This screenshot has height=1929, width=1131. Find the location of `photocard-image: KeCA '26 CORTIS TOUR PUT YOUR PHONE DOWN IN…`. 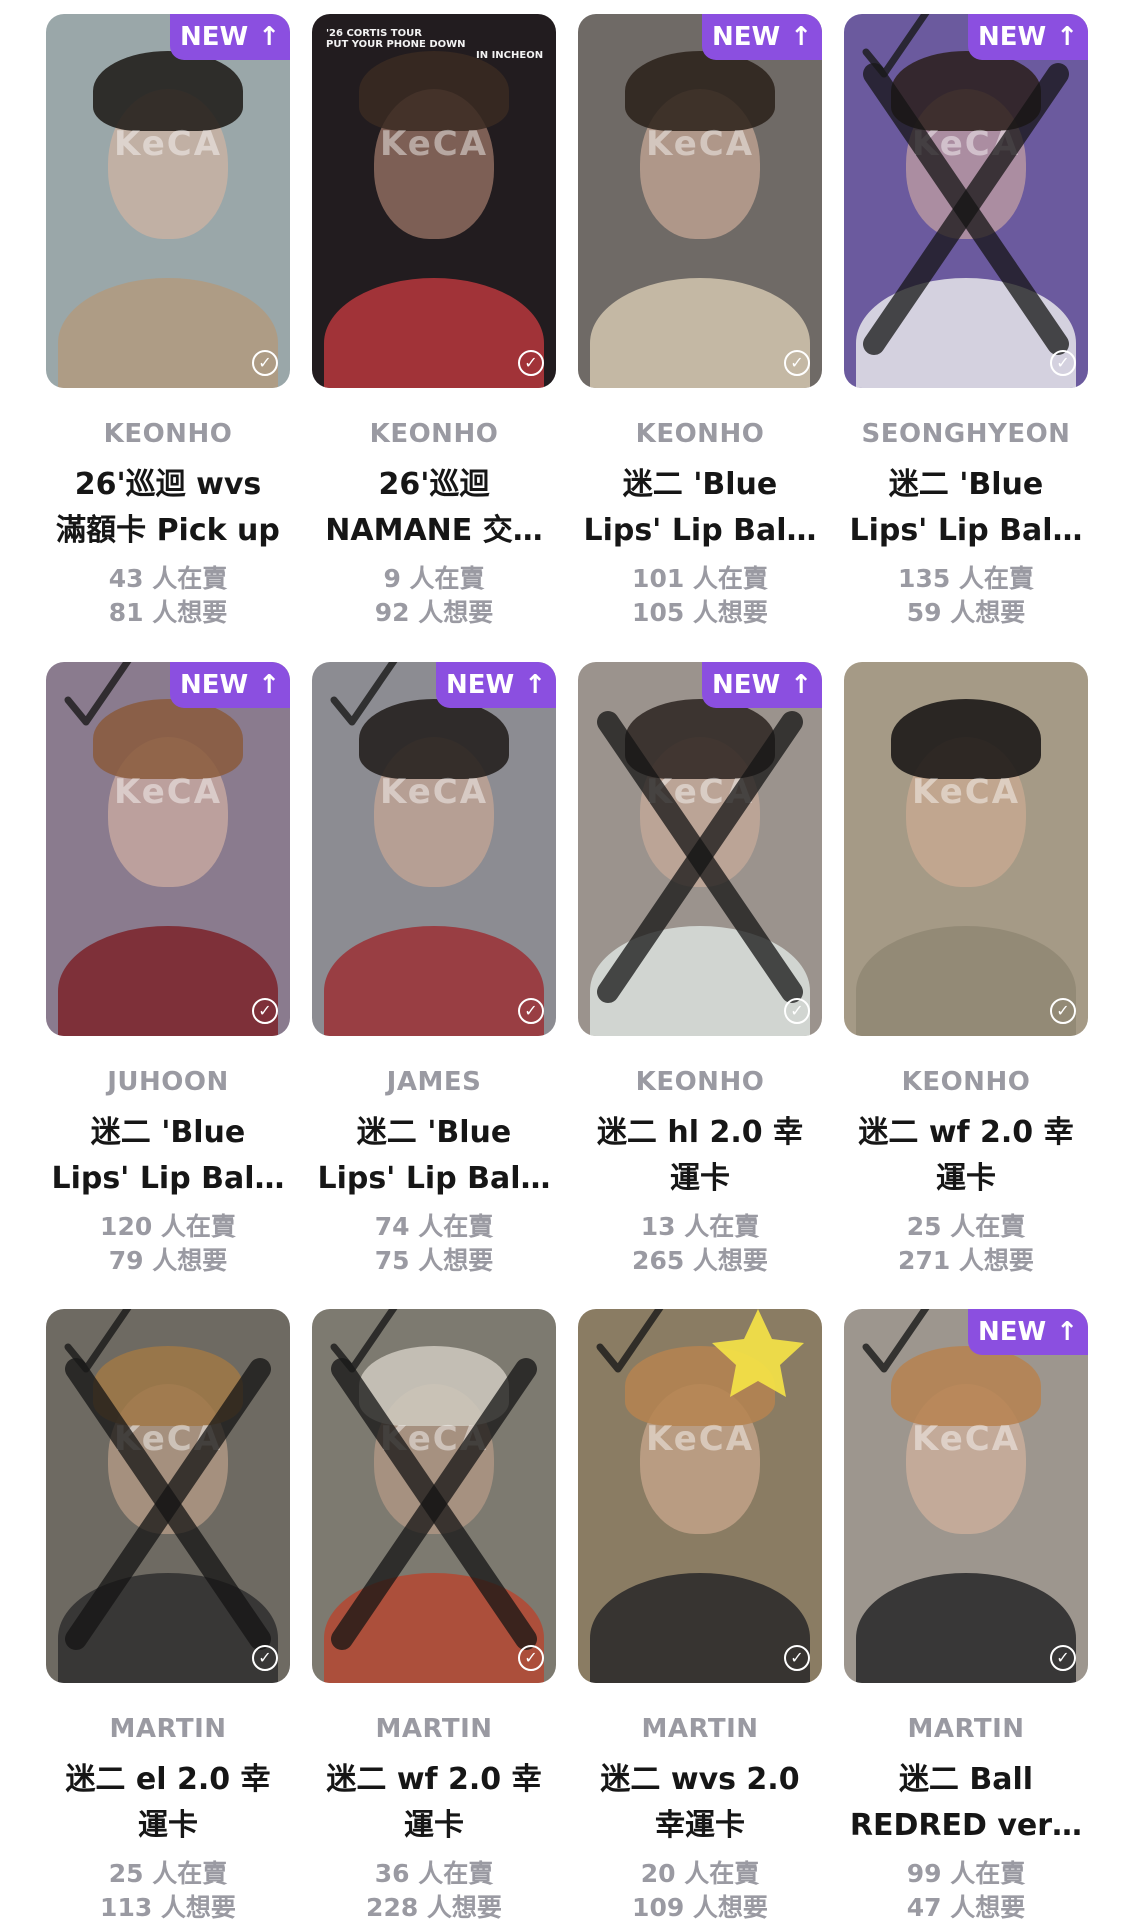

photocard-image: KeCA '26 CORTIS TOUR PUT YOUR PHONE DOWN IN… is located at coordinates (434, 201).